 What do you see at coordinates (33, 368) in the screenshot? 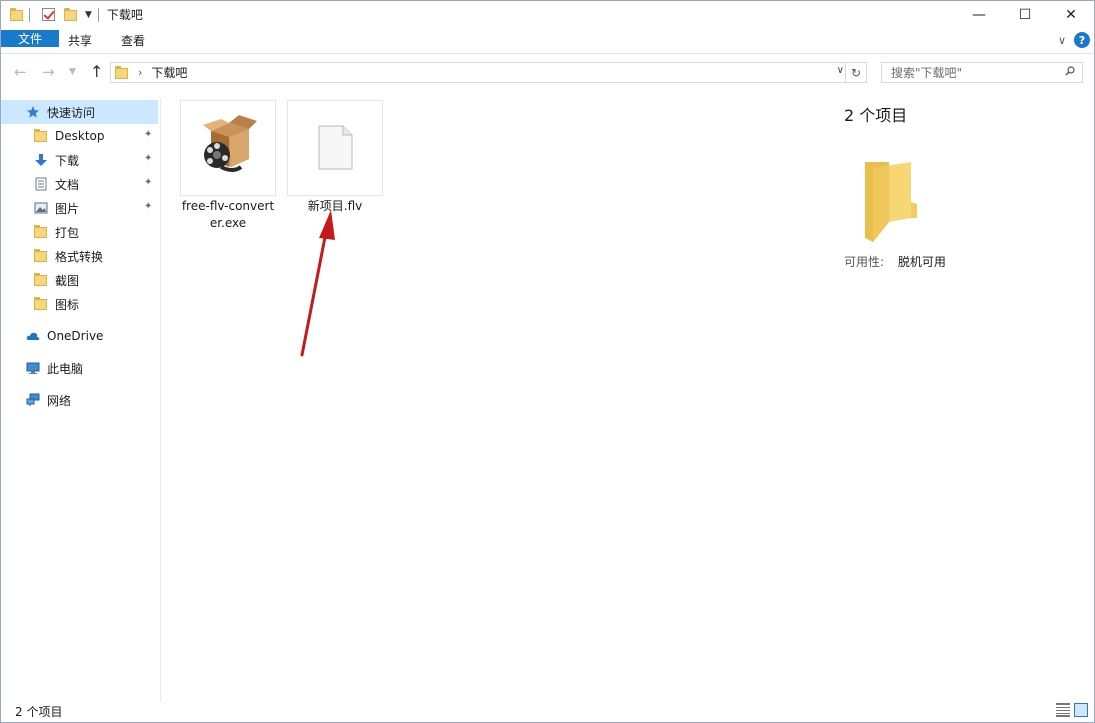
I see `computer-icon` at bounding box center [33, 368].